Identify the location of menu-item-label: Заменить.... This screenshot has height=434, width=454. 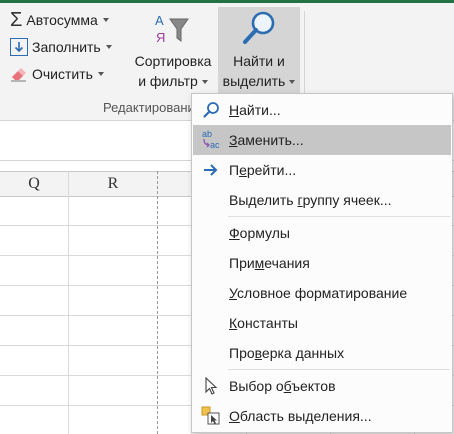
(266, 140).